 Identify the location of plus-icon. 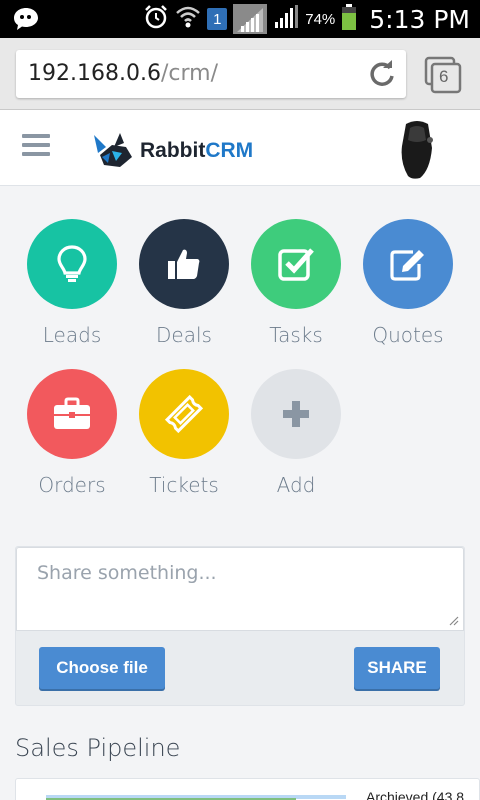
(296, 414).